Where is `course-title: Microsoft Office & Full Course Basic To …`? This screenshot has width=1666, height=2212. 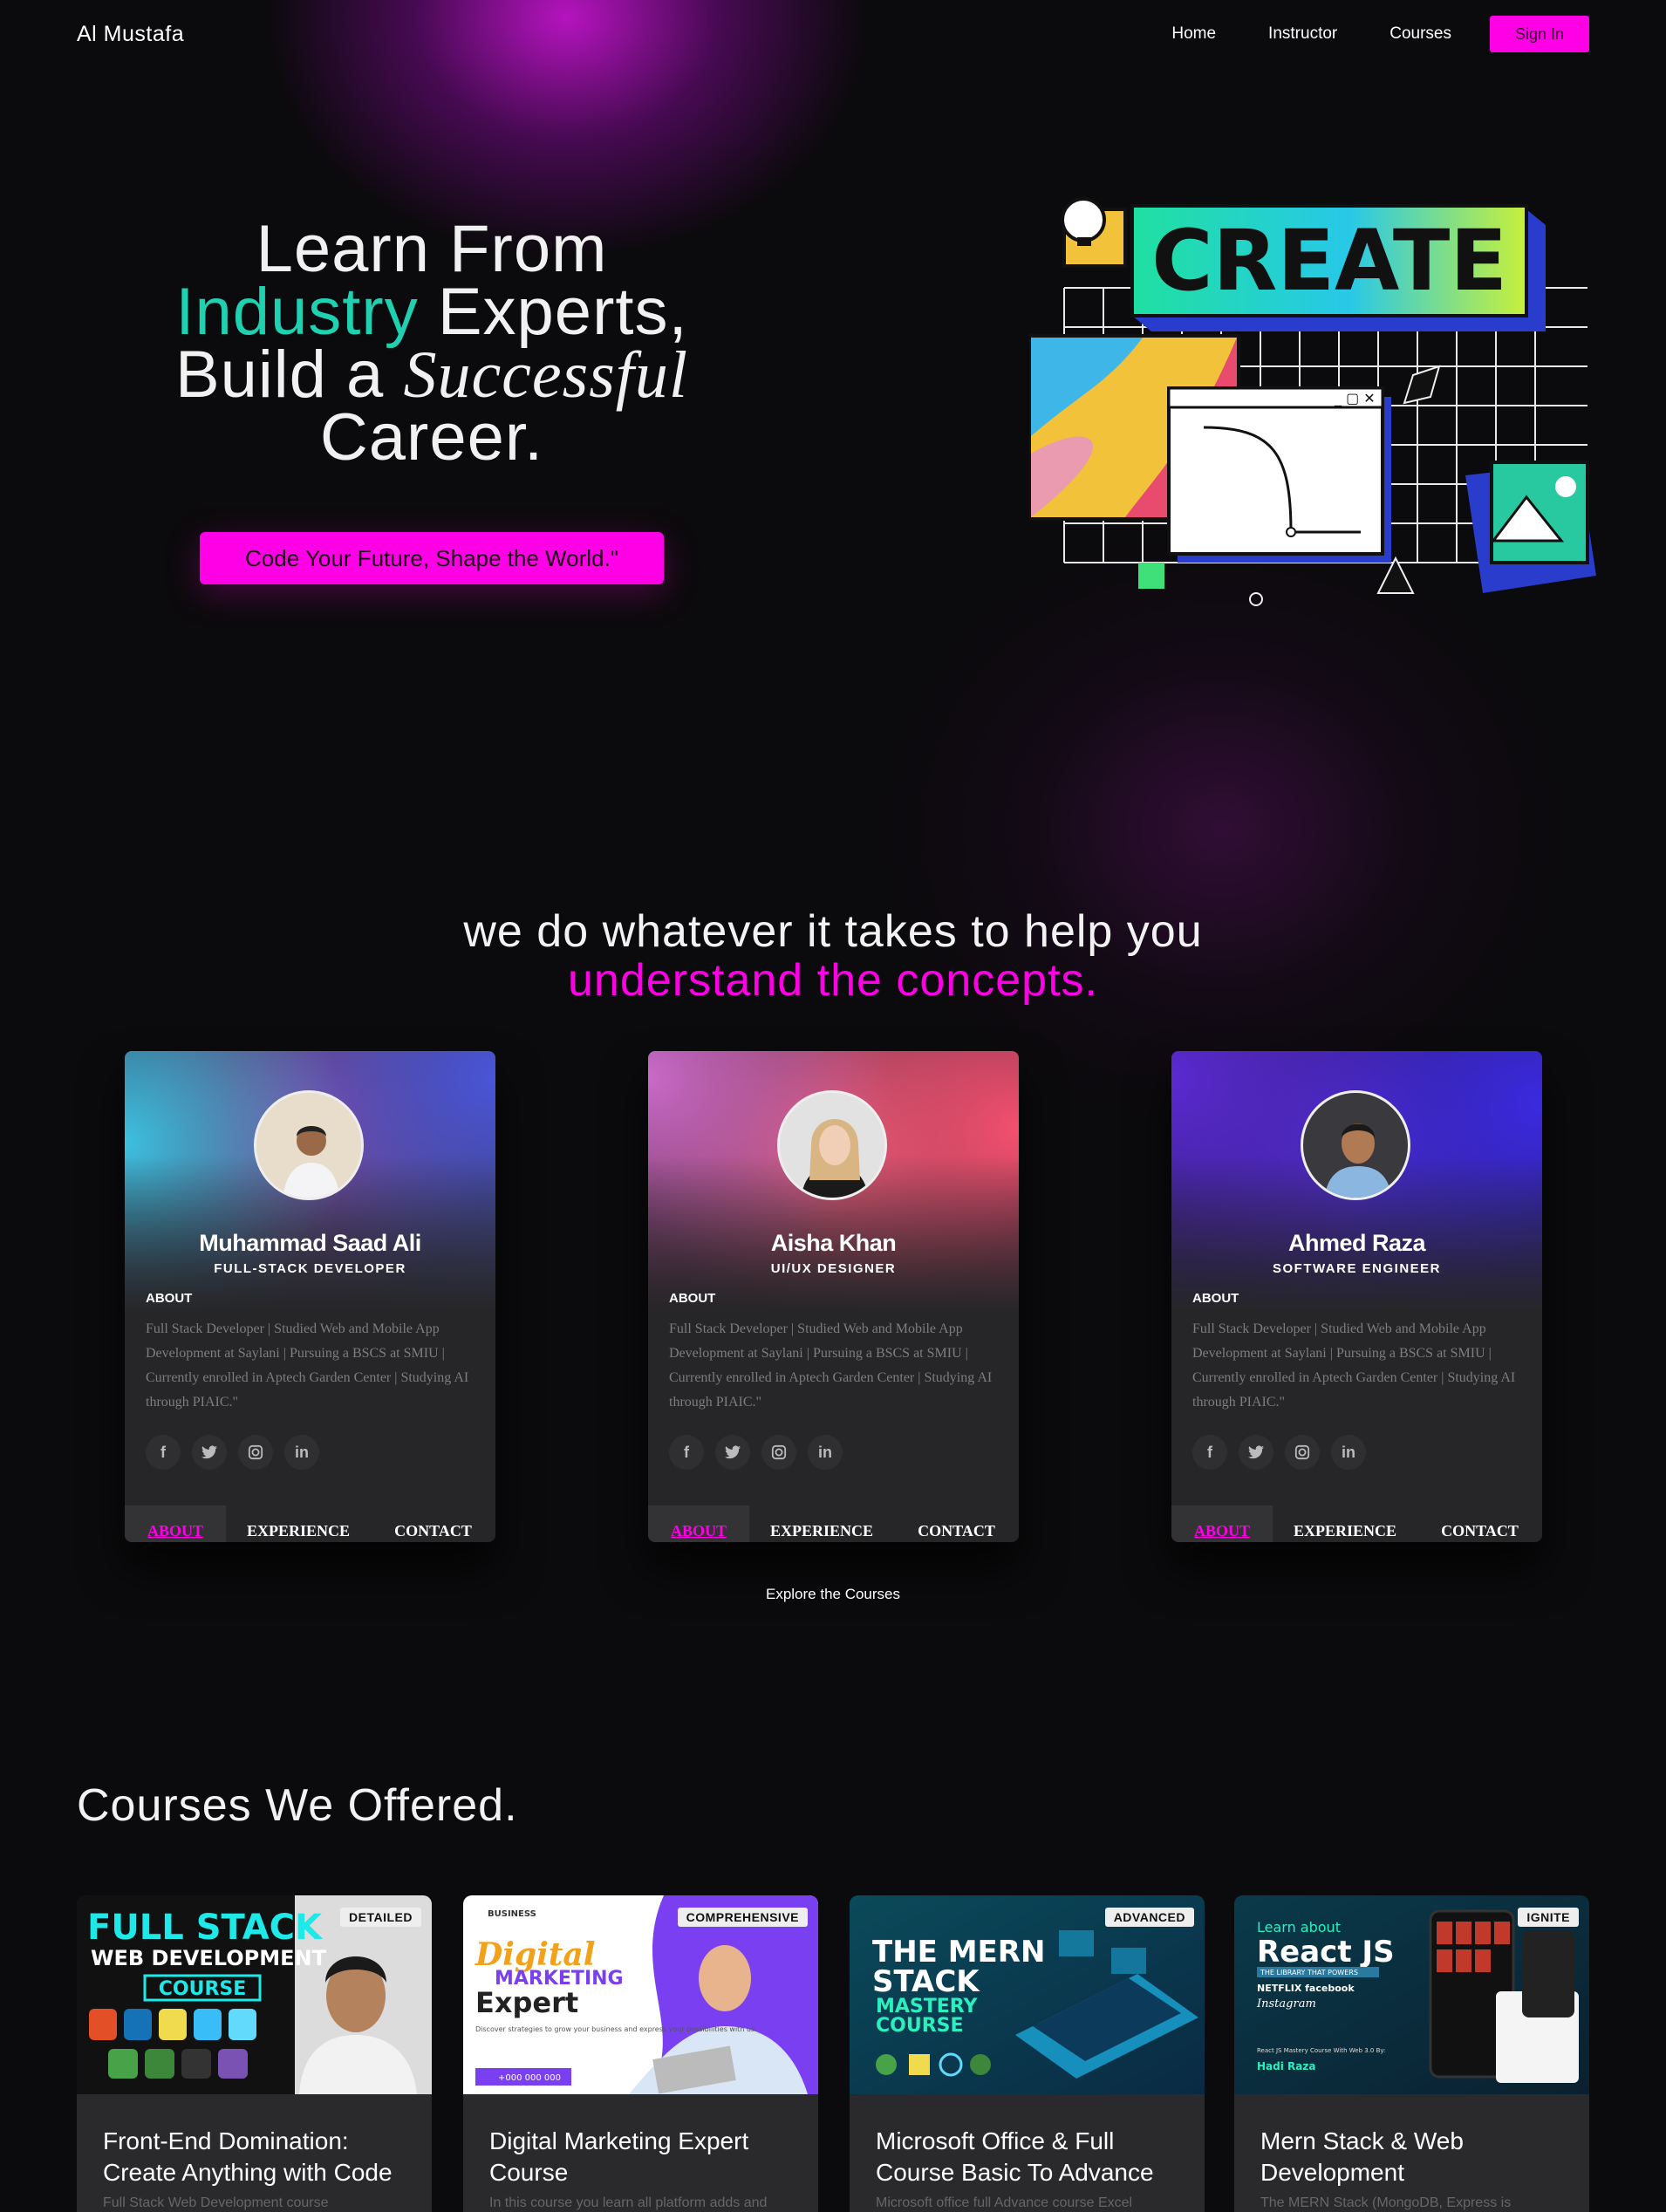 course-title: Microsoft Office & Full Course Basic To … is located at coordinates (1033, 2157).